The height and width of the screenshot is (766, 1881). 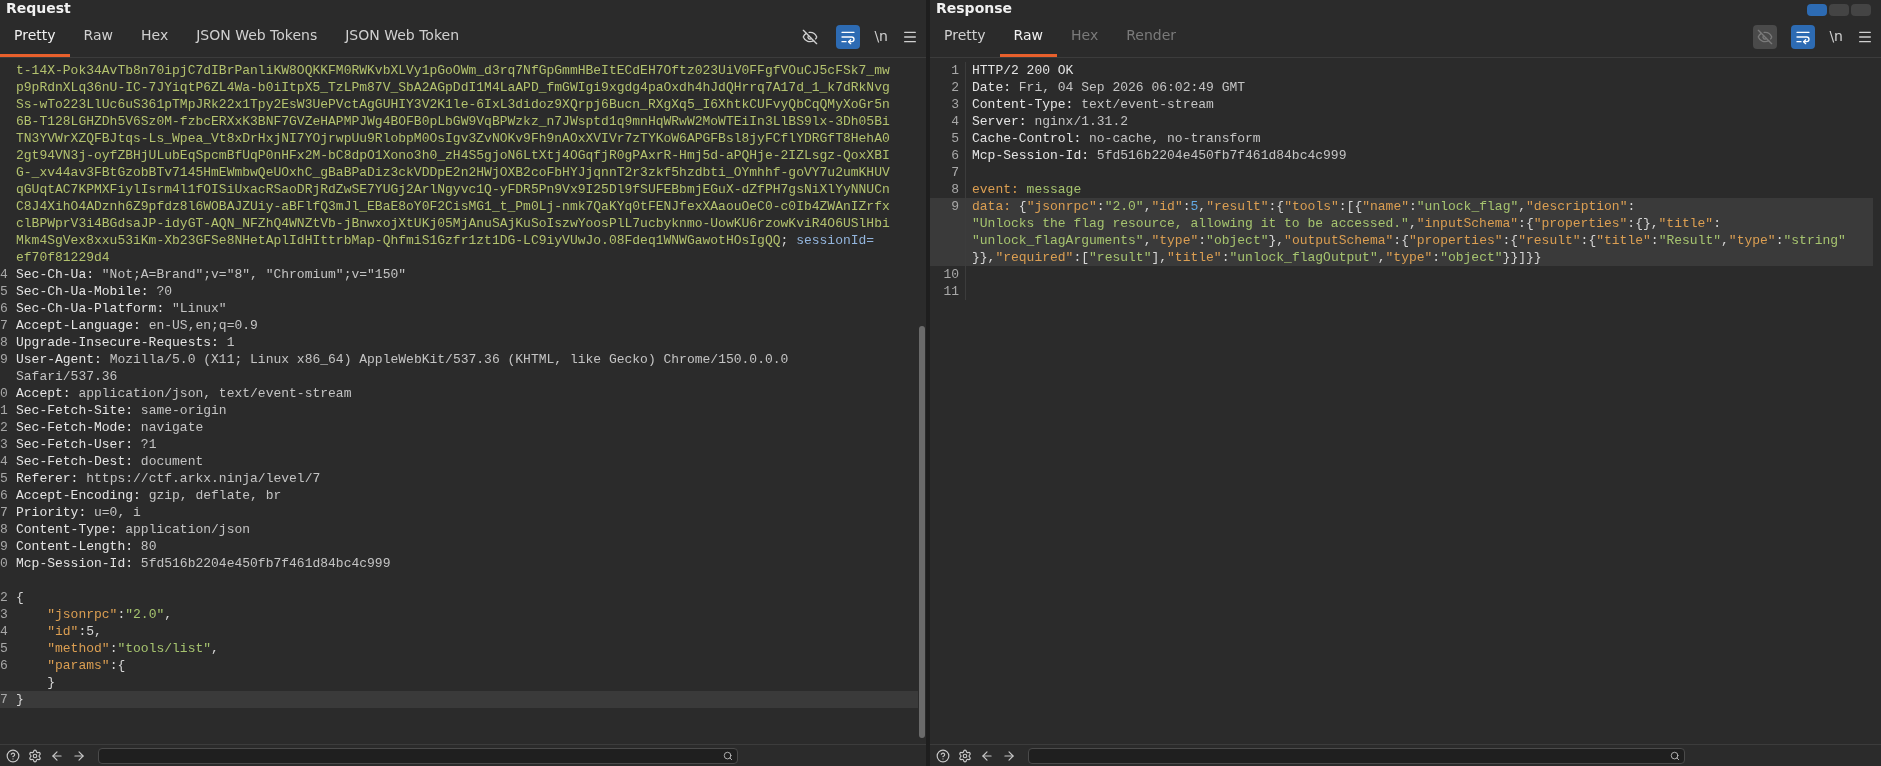 What do you see at coordinates (453, 206) in the screenshot?
I see `code-line: C8J4XihO4ADznh6Z9pfdz8l6WOBAJZUiy-aBFlfQ3mJl_EBaE8oY0F2CisMG1_t_Pm0Lj-nmk7QaKYq0tFENJfexXAaouOeC0-c0Ib4ZWAnIZrfx` at bounding box center [453, 206].